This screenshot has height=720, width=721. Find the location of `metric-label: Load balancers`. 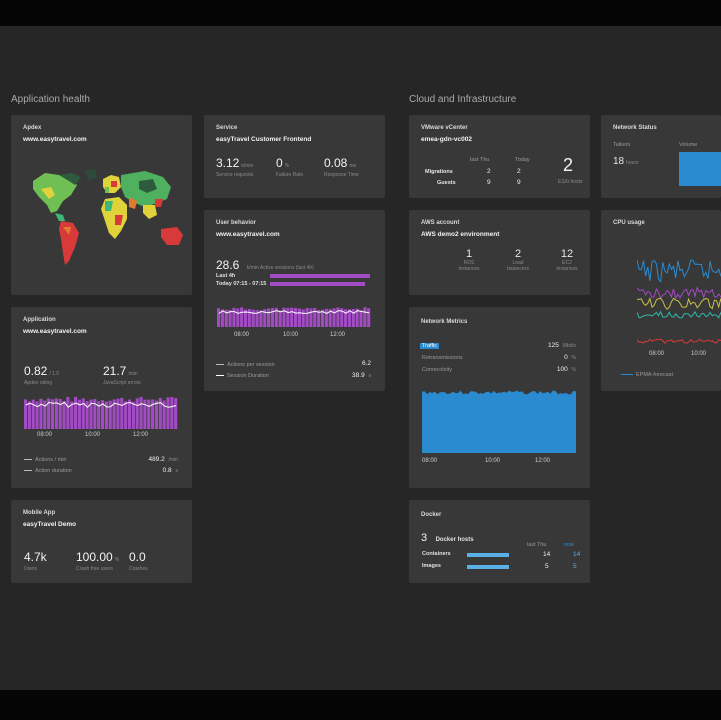

metric-label: Load balancers is located at coordinates (518, 266).